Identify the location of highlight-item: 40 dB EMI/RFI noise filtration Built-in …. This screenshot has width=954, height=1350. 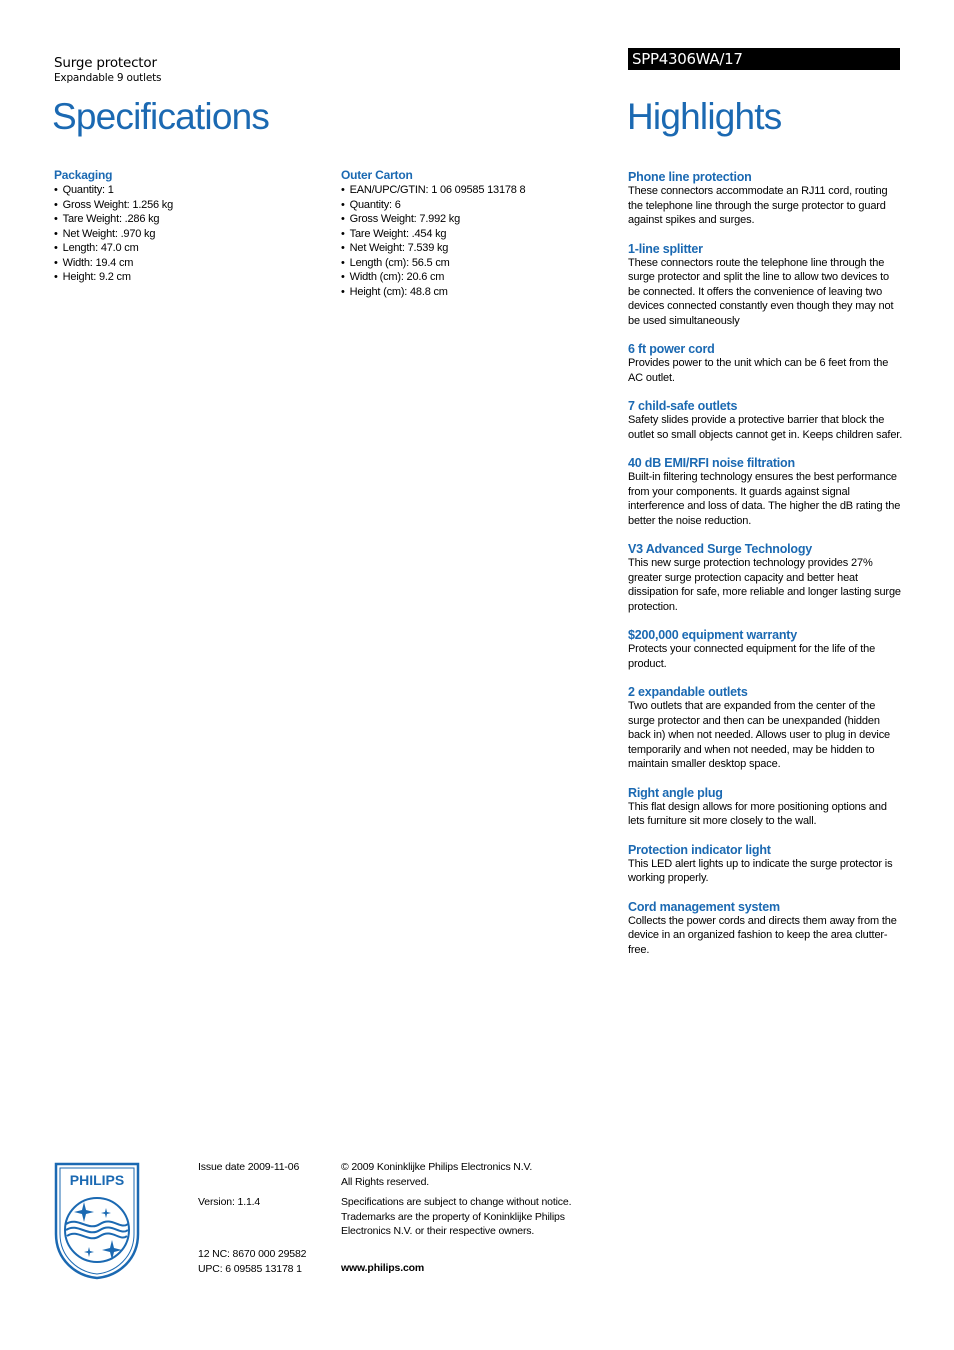
(765, 492).